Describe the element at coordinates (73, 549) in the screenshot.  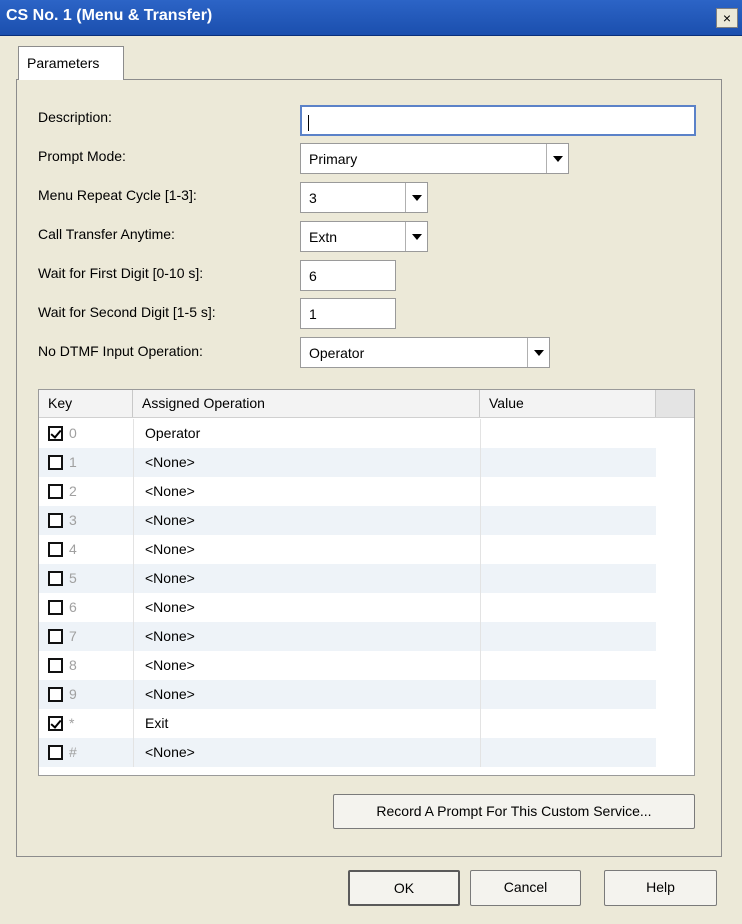
I see `key-label: 4` at that location.